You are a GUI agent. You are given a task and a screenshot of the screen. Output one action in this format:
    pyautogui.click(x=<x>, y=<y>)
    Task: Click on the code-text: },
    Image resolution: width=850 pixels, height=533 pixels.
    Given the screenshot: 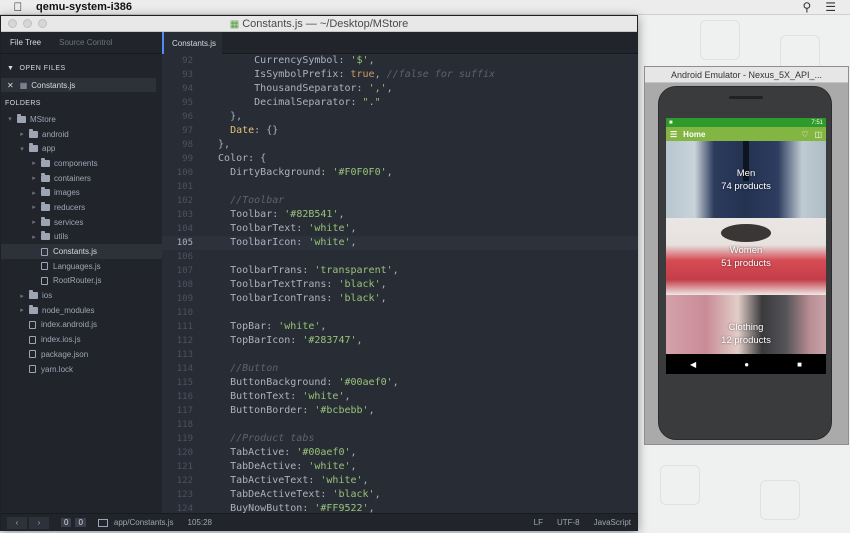 What is the action you would take?
    pyautogui.click(x=224, y=117)
    